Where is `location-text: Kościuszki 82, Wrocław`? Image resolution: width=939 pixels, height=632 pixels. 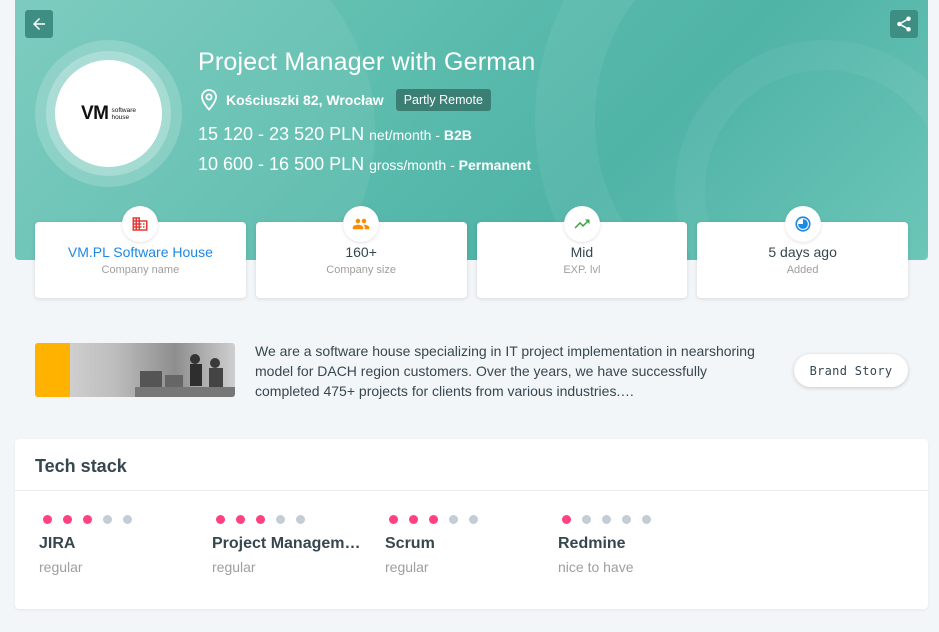
location-text: Kościuszki 82, Wrocław is located at coordinates (305, 100).